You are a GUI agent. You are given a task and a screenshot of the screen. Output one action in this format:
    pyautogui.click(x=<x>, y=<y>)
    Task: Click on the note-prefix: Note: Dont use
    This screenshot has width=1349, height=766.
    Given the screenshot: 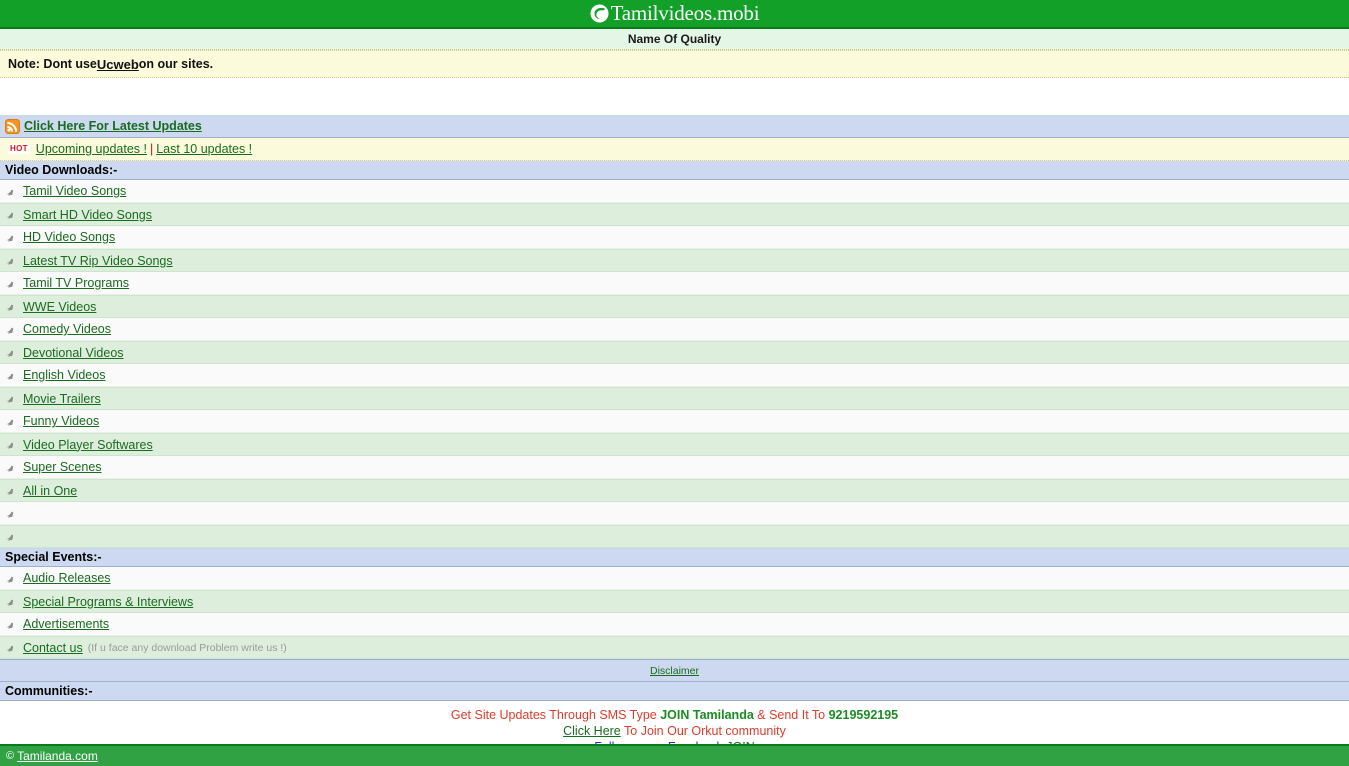 What is the action you would take?
    pyautogui.click(x=52, y=64)
    